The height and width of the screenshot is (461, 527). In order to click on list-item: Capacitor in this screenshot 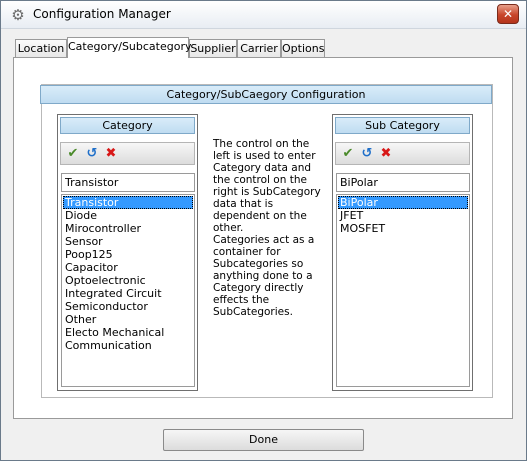, I will do `click(128, 267)`.